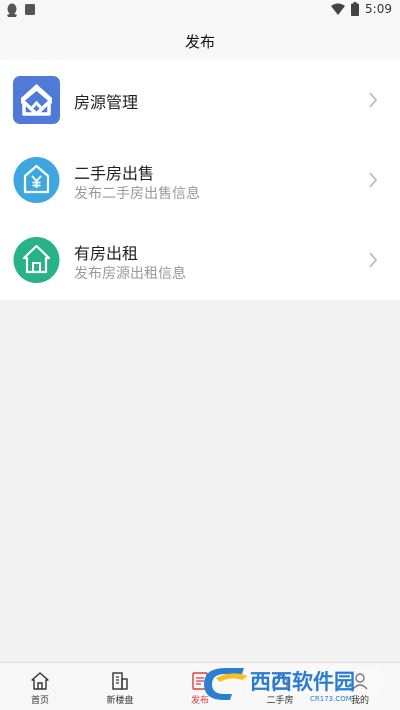  I want to click on menu-item-house-rent: 有房出租 发布房源出租信息, so click(200, 260).